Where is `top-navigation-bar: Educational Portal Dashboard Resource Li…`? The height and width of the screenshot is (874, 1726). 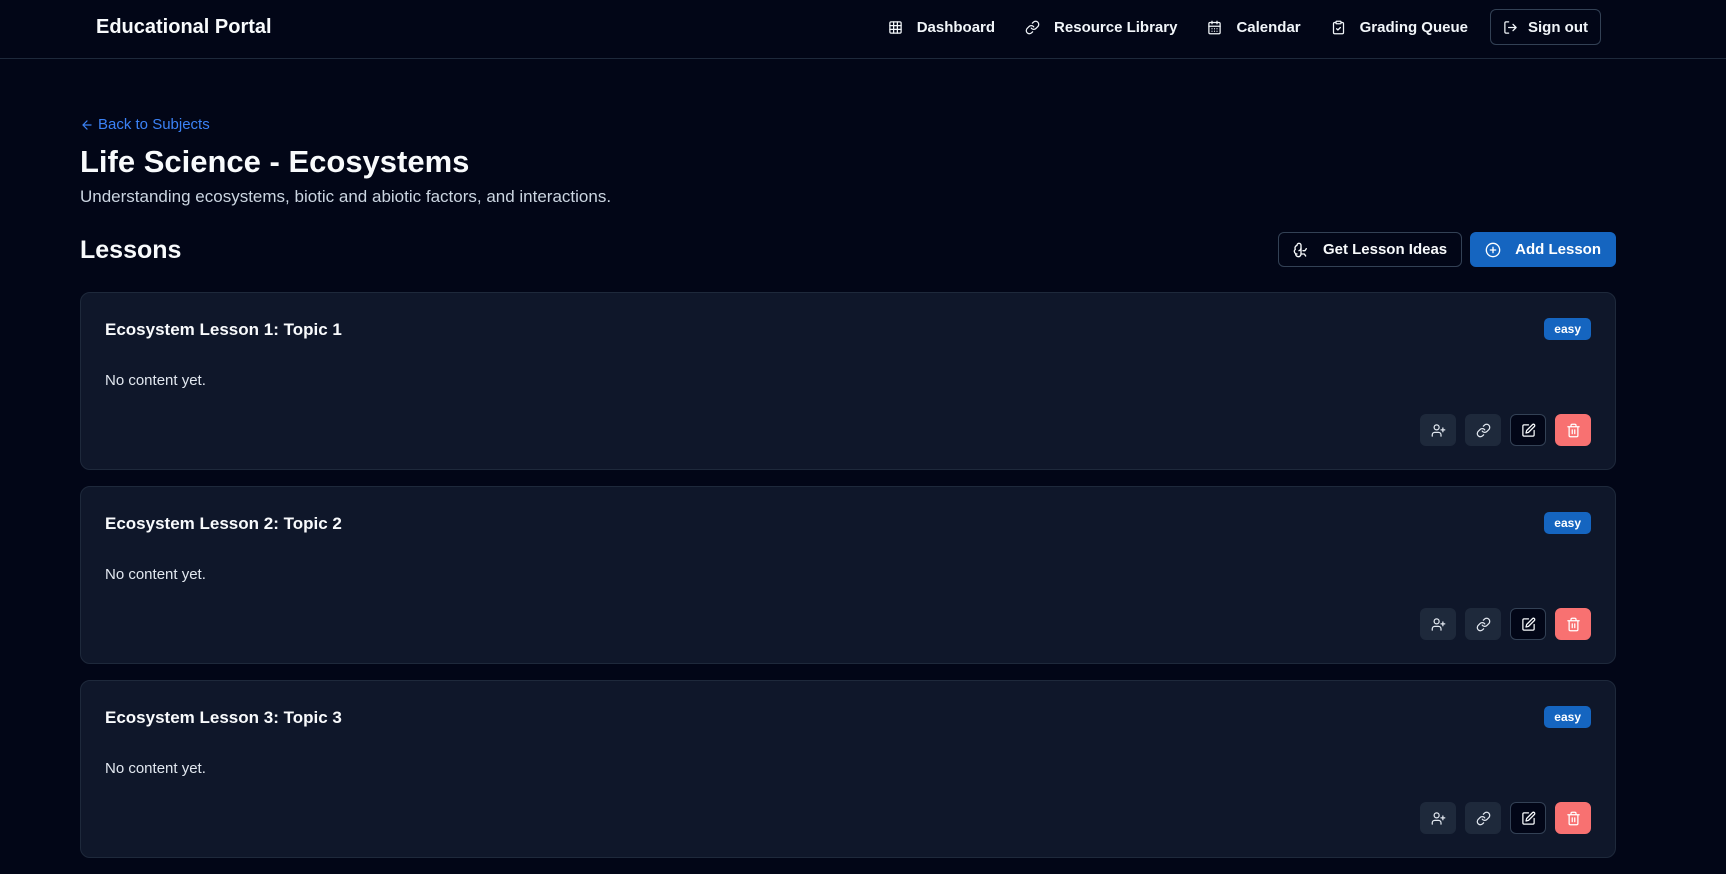
top-navigation-bar: Educational Portal Dashboard Resource Li… is located at coordinates (863, 29).